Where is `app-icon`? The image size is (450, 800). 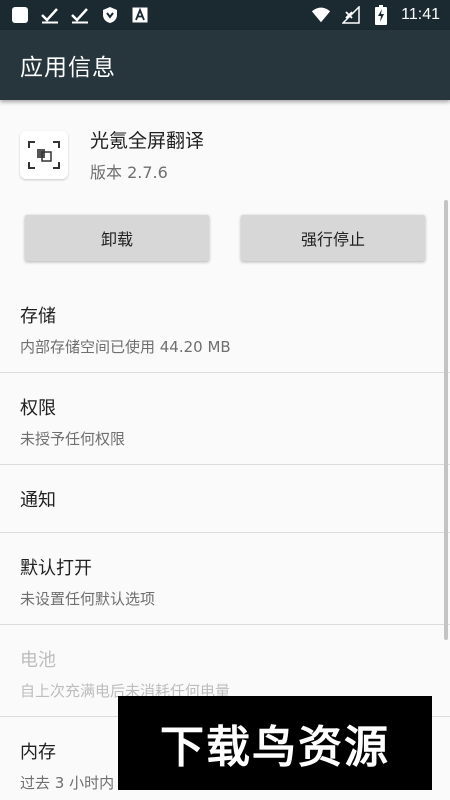
app-icon is located at coordinates (44, 154).